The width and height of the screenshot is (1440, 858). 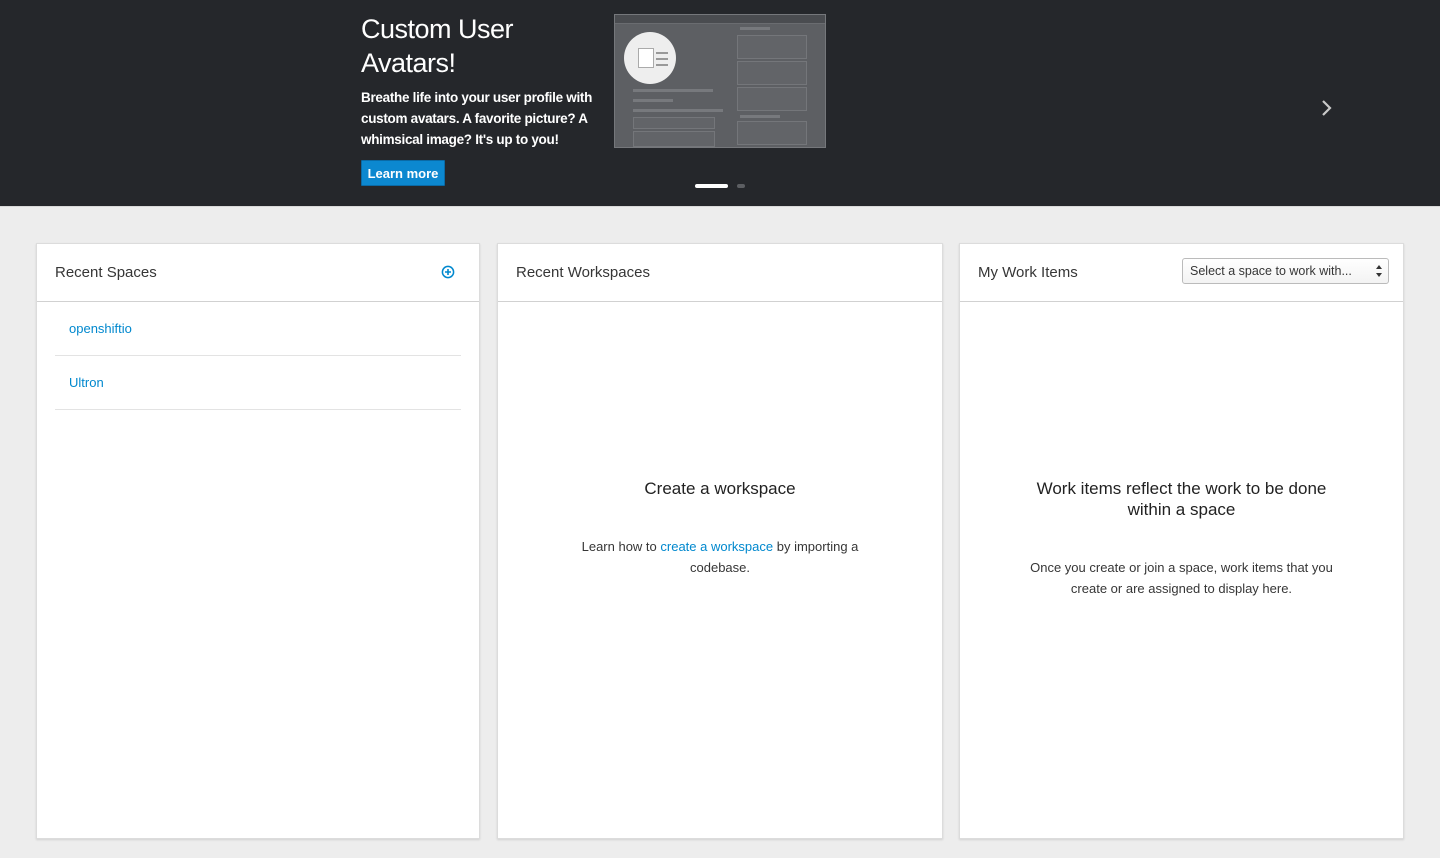 I want to click on card-header: Recent Workspaces, so click(x=720, y=273).